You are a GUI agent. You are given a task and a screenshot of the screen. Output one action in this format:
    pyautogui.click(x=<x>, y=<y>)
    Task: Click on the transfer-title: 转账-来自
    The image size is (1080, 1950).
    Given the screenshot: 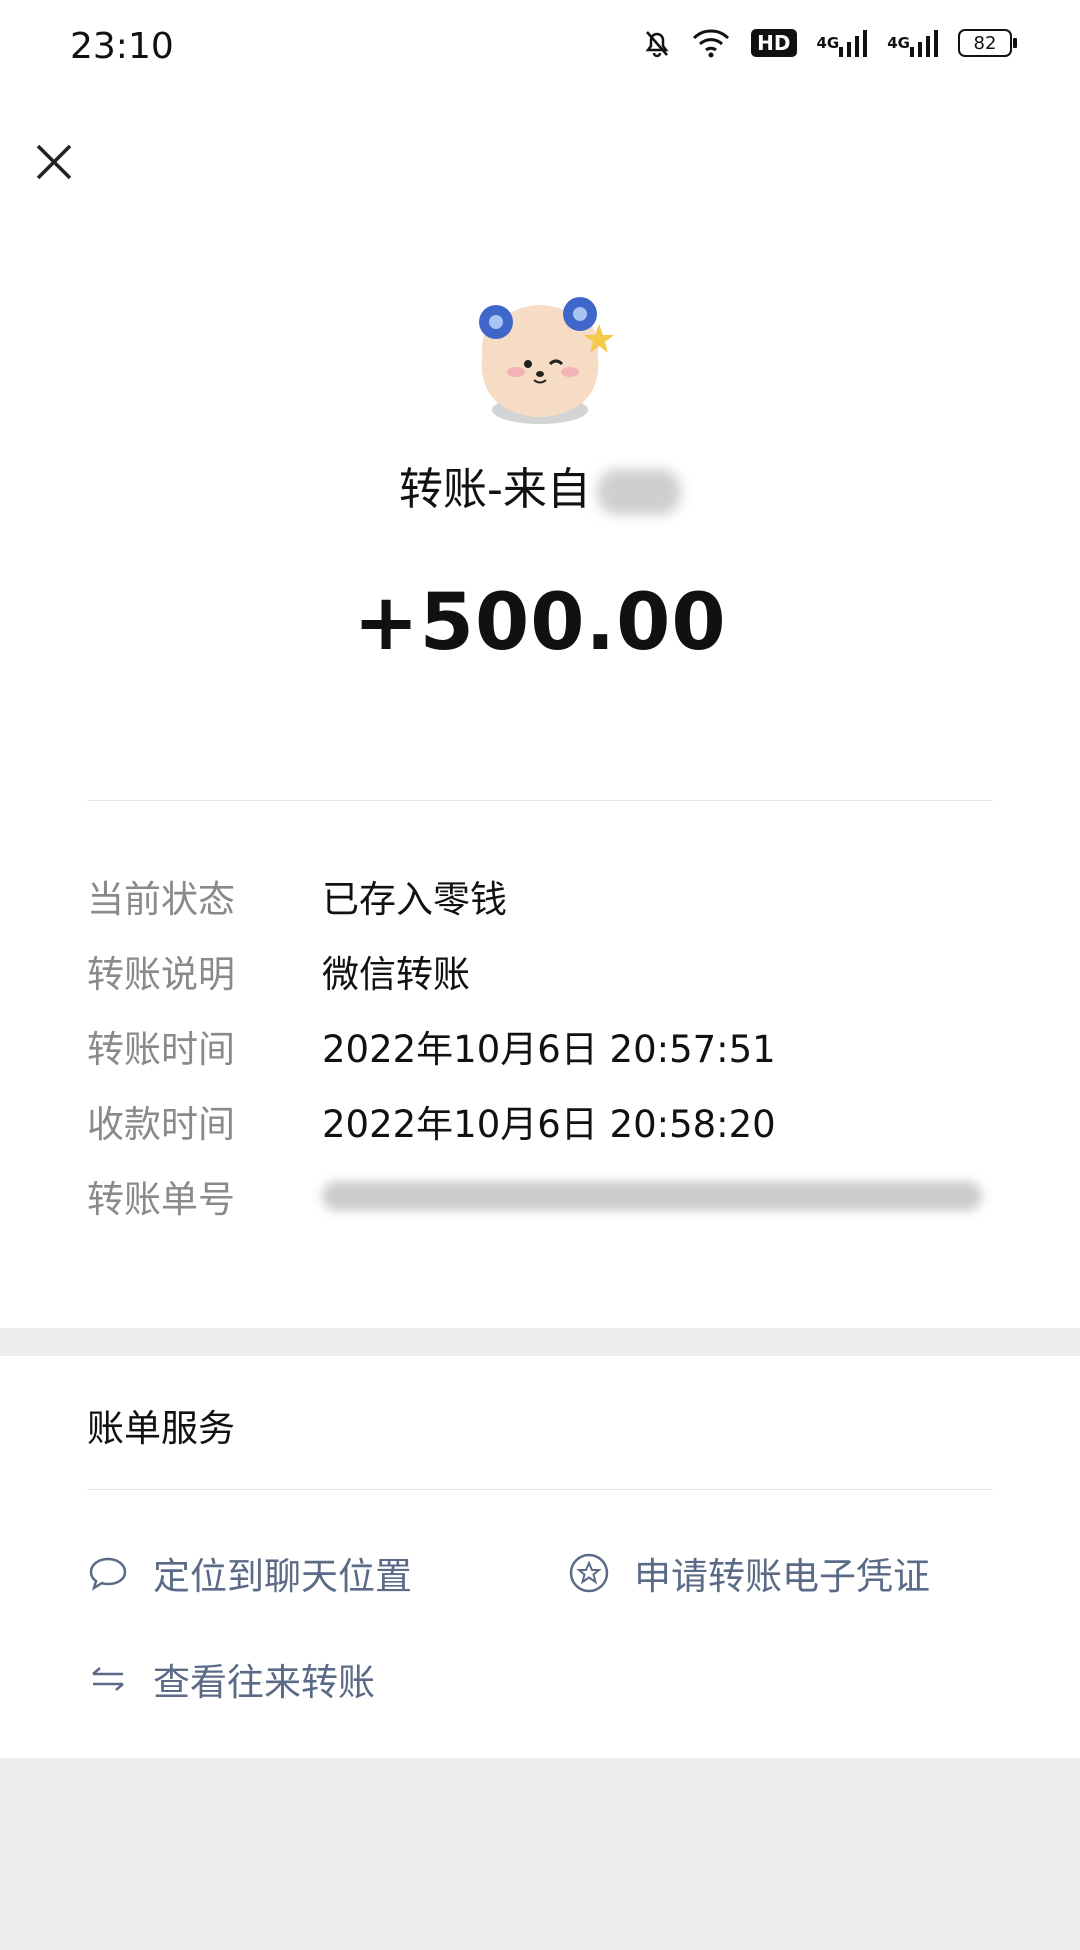 What is the action you would take?
    pyautogui.click(x=540, y=485)
    